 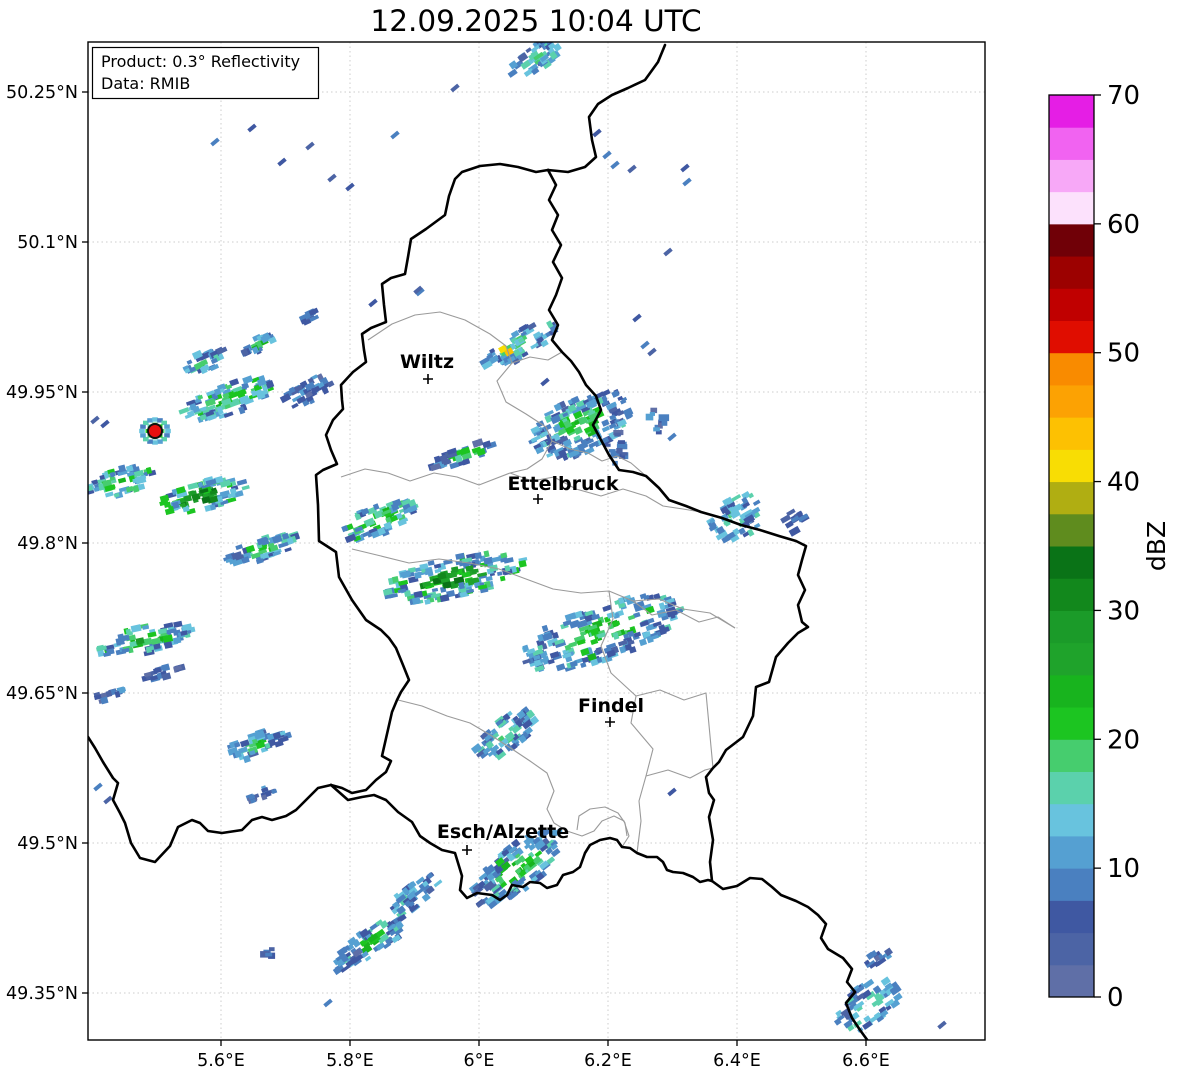 What do you see at coordinates (427, 362) in the screenshot?
I see `city-label: Wiltz` at bounding box center [427, 362].